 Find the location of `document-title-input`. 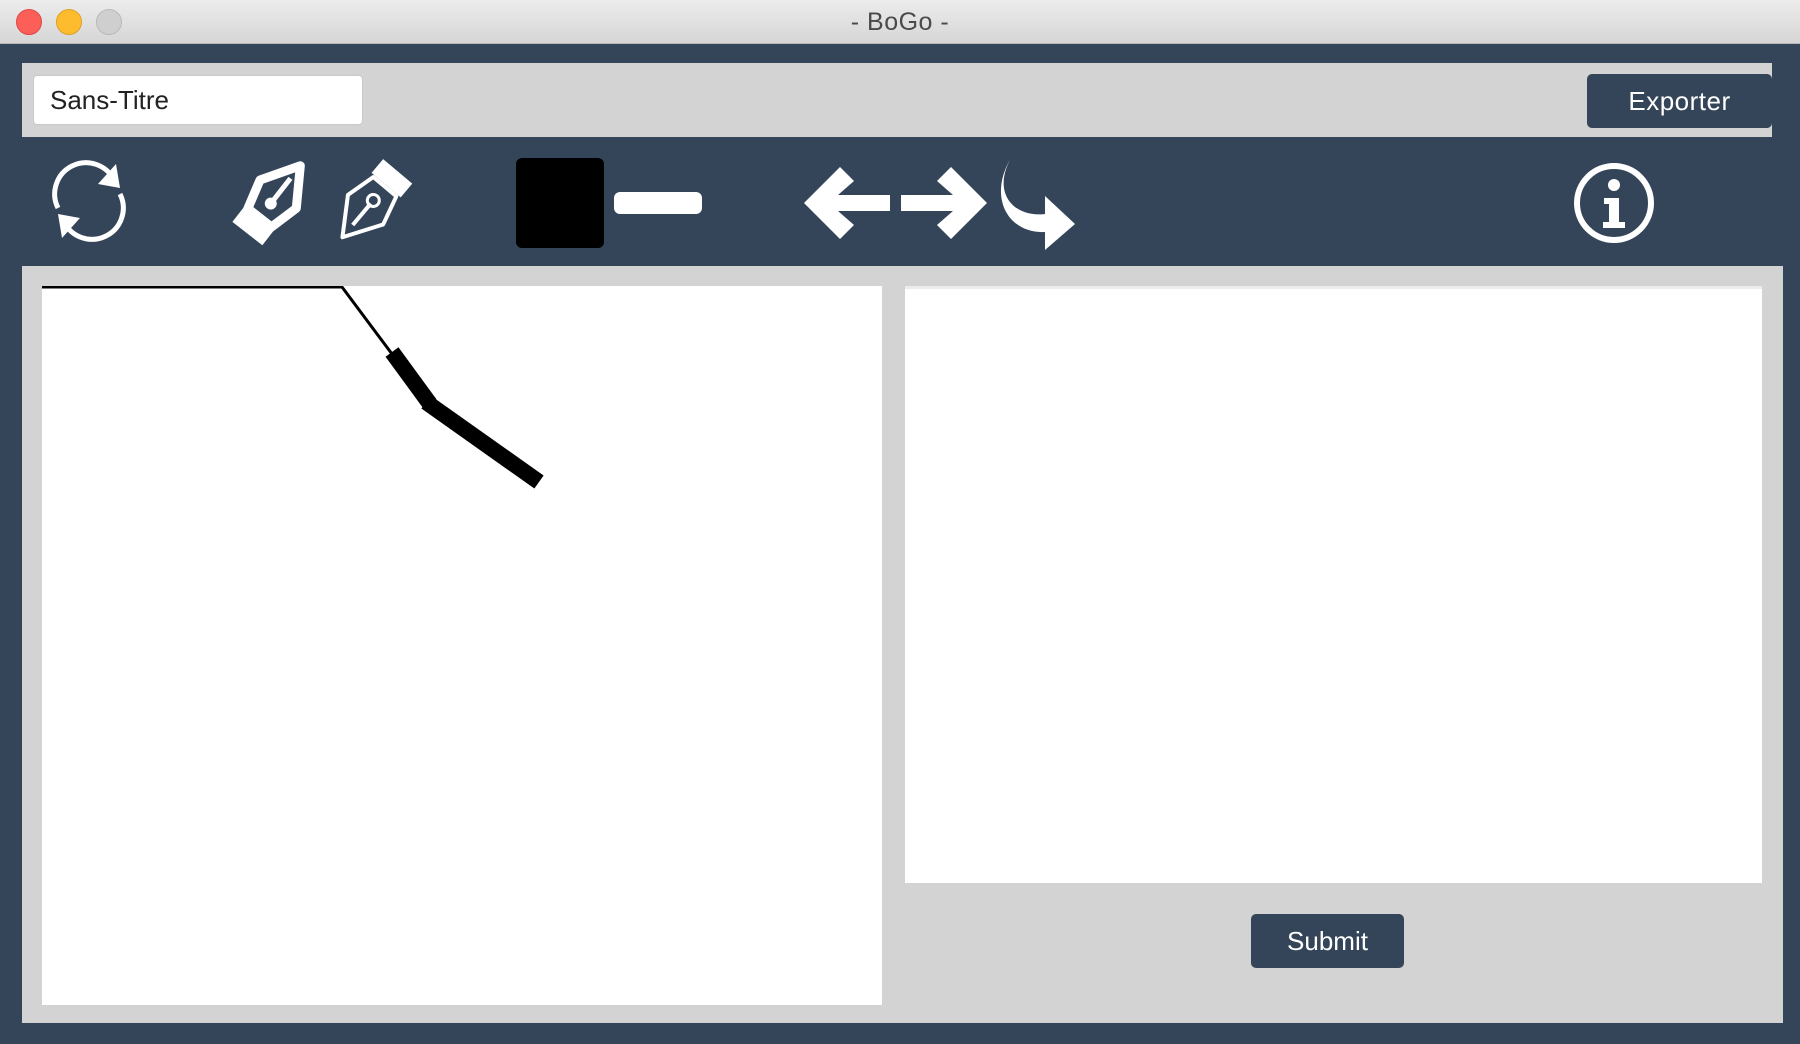

document-title-input is located at coordinates (198, 100).